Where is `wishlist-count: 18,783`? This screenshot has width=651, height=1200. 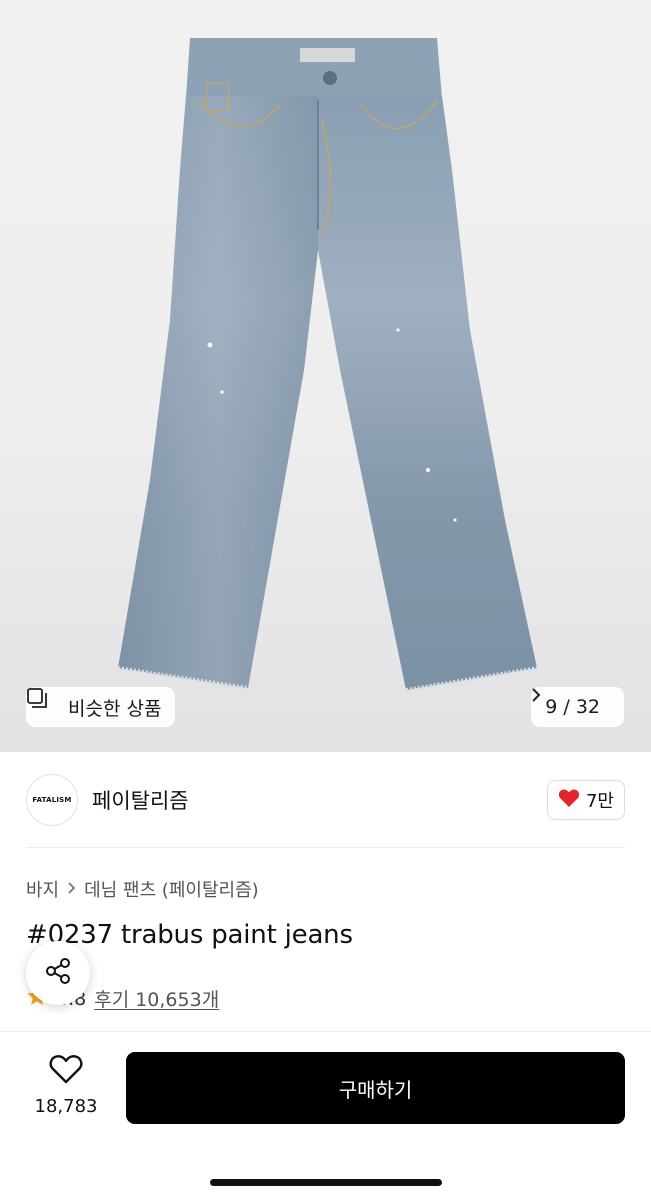 wishlist-count: 18,783 is located at coordinates (66, 1106).